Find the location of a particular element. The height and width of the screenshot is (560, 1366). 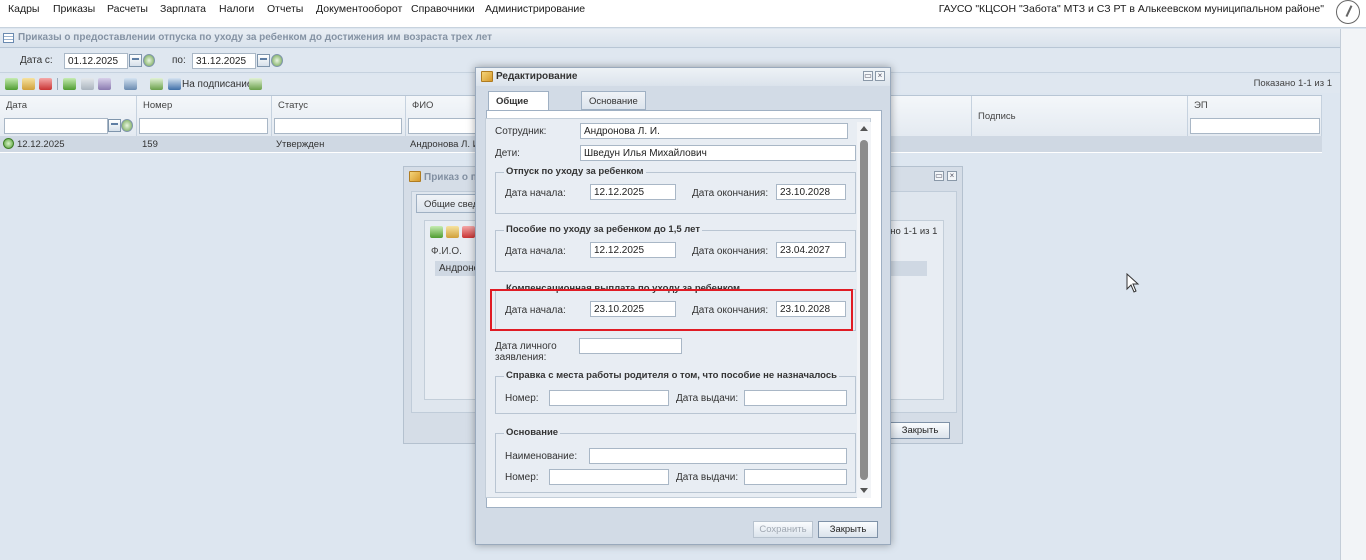

basis-legend: Основание is located at coordinates (532, 432).